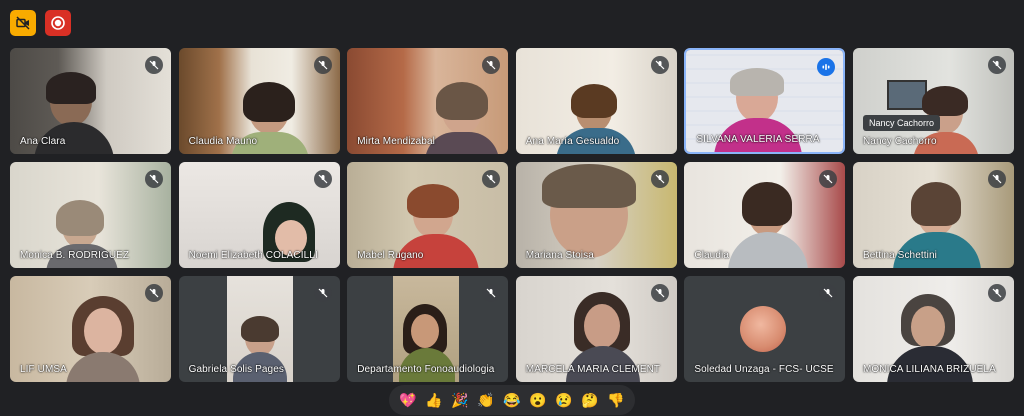  I want to click on participant-name: Mabel Rugano, so click(390, 255).